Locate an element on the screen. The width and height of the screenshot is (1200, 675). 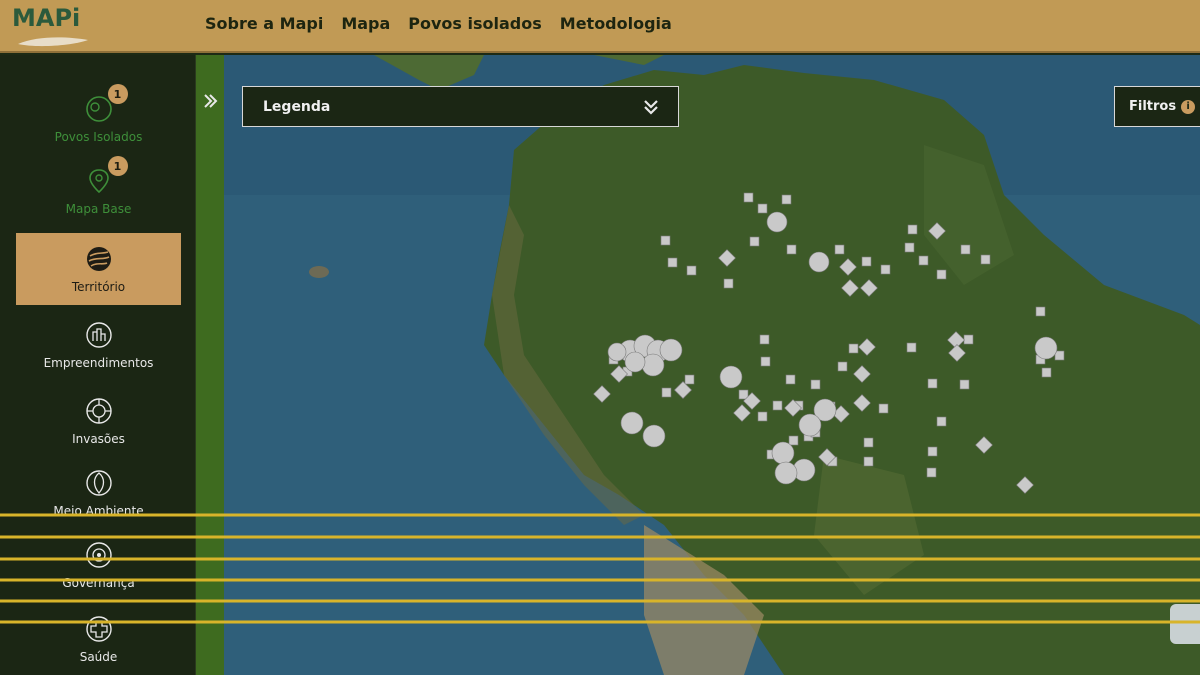
sidebar-item-label: Meio Ambiente is located at coordinates (98, 511).